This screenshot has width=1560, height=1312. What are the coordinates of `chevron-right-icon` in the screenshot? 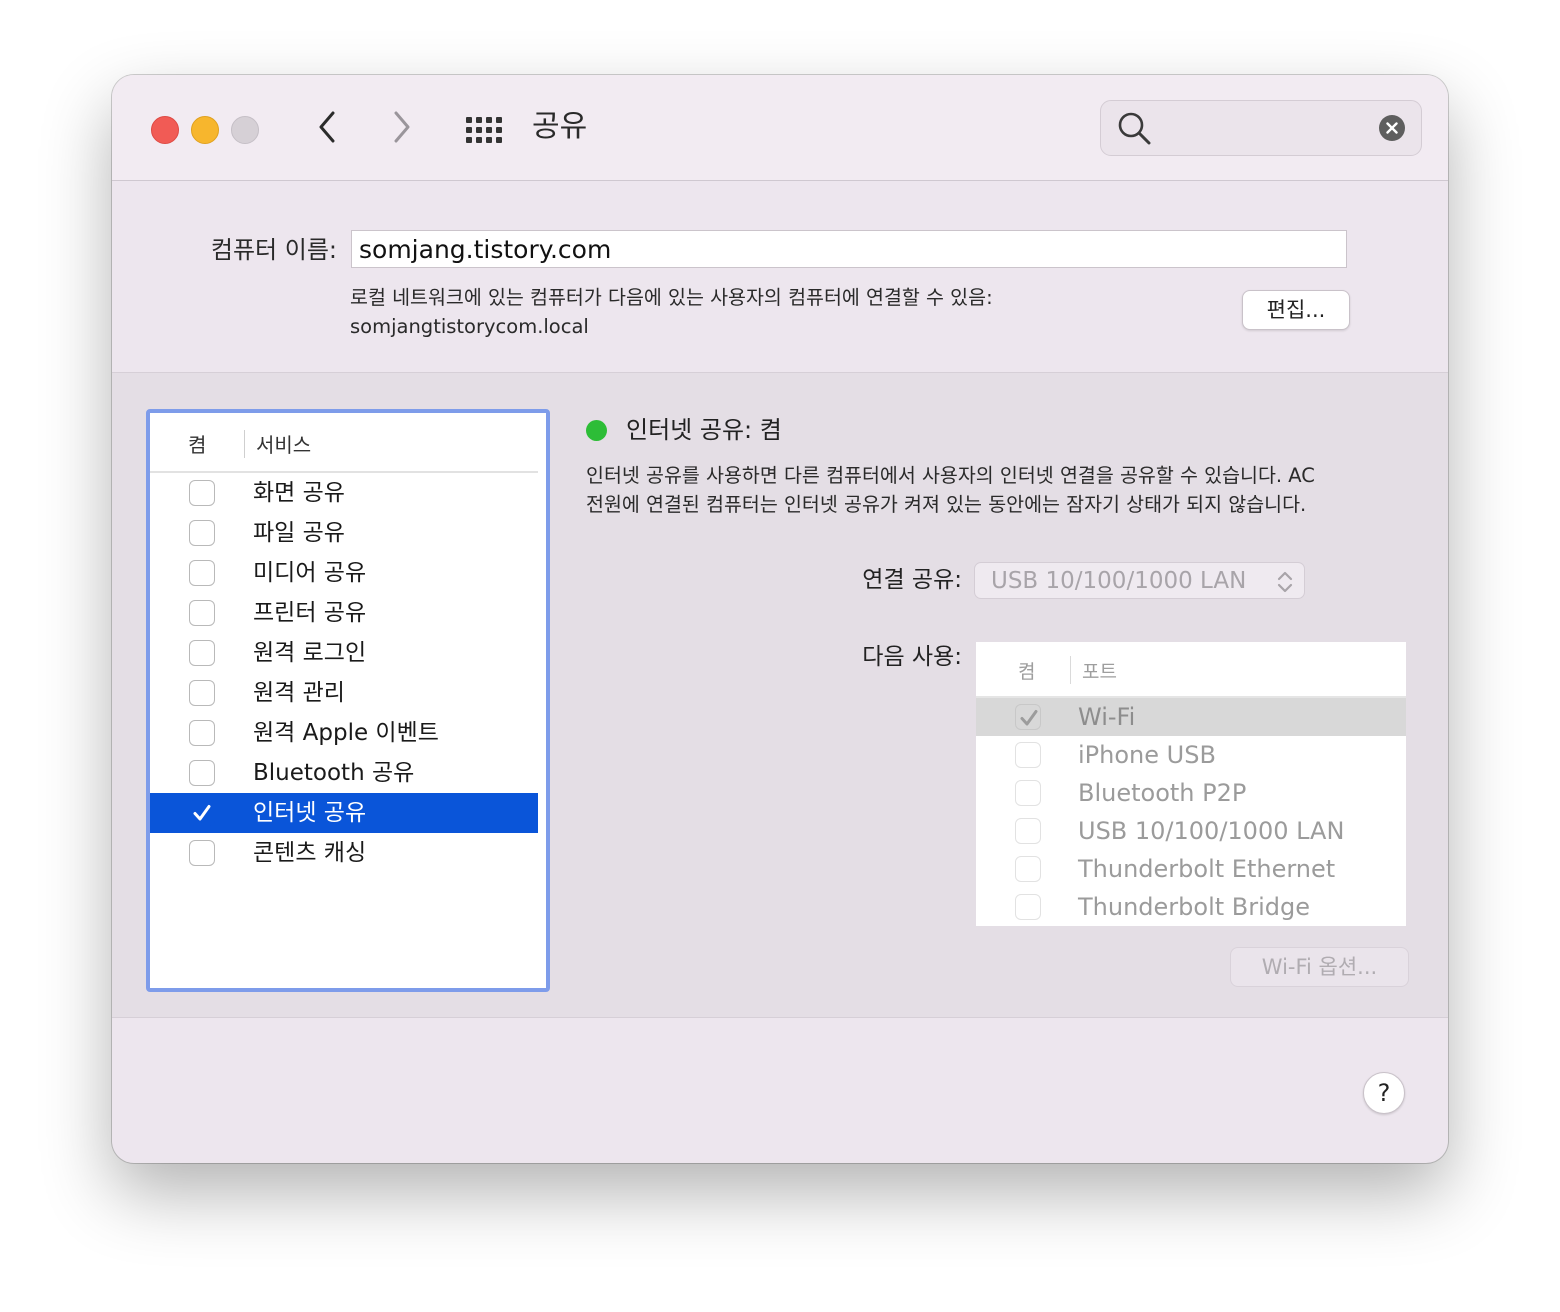 It's located at (402, 127).